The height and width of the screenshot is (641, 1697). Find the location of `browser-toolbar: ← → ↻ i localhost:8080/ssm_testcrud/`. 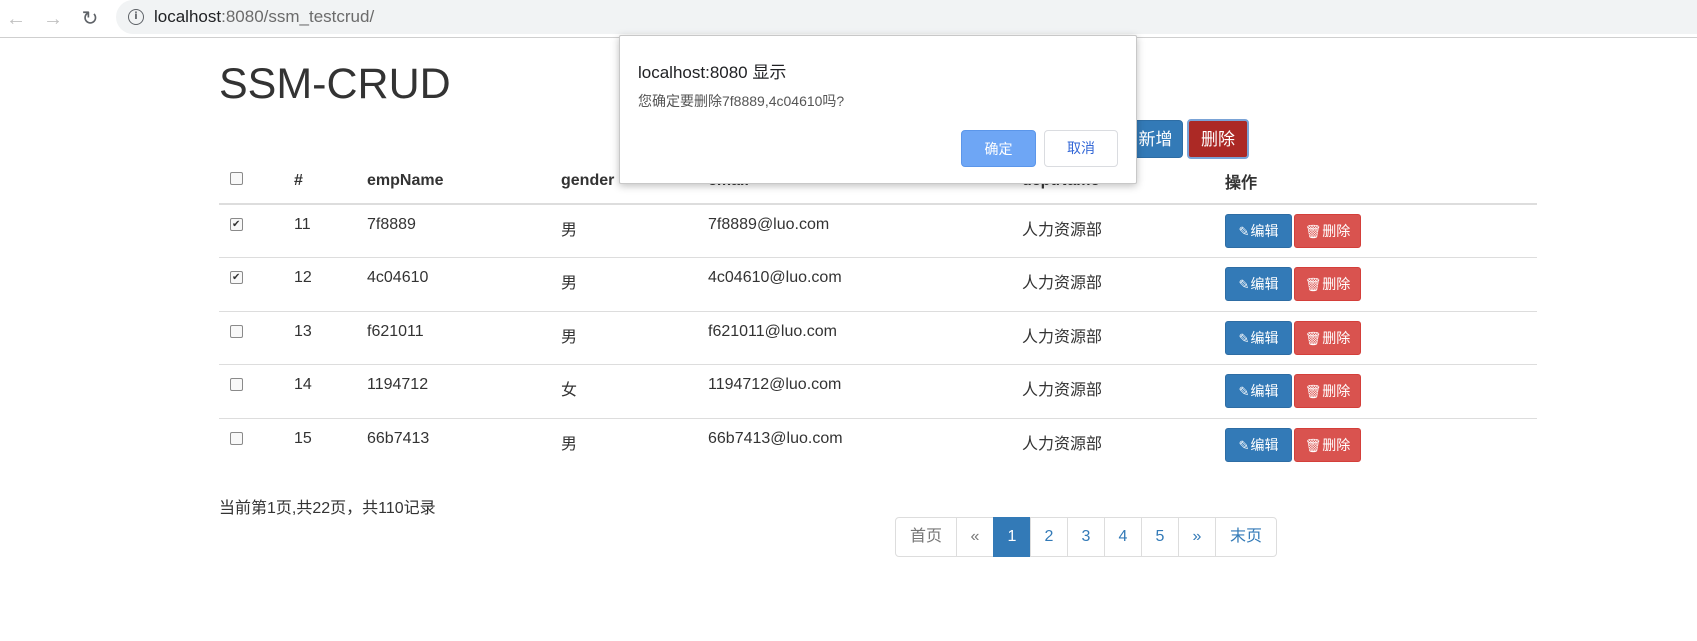

browser-toolbar: ← → ↻ i localhost:8080/ssm_testcrud/ is located at coordinates (848, 19).